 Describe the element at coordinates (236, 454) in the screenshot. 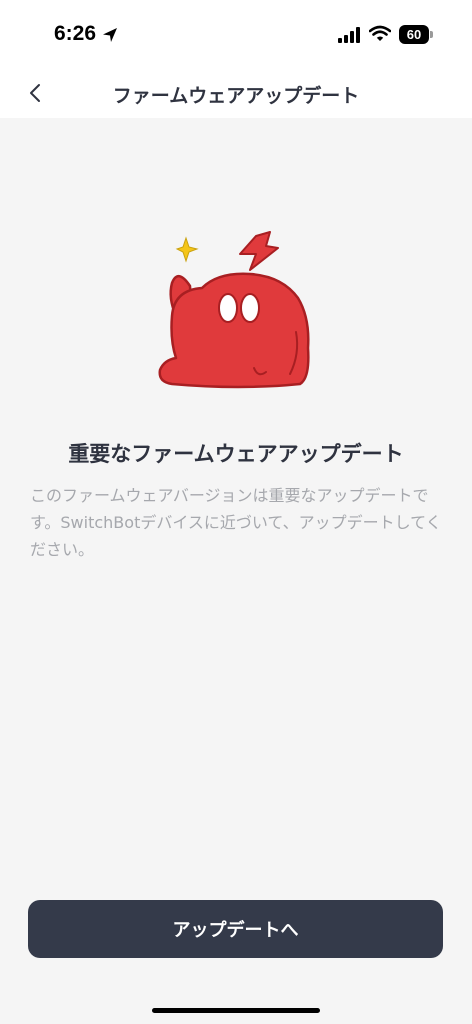

I see `section-heading: 重要なファームウェアアップデート` at that location.